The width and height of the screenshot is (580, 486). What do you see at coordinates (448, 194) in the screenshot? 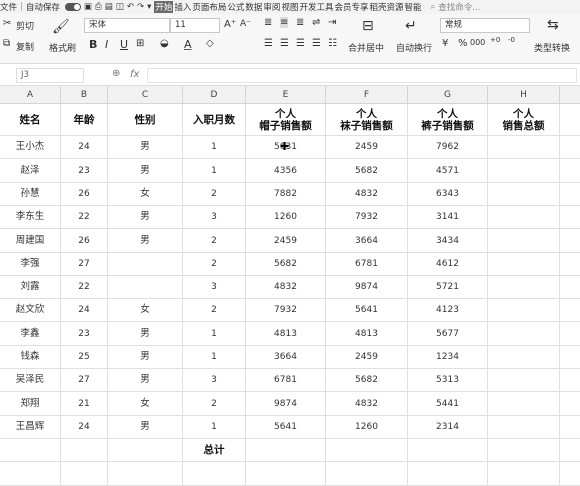
I see `pants-sales-cell: 6343` at bounding box center [448, 194].